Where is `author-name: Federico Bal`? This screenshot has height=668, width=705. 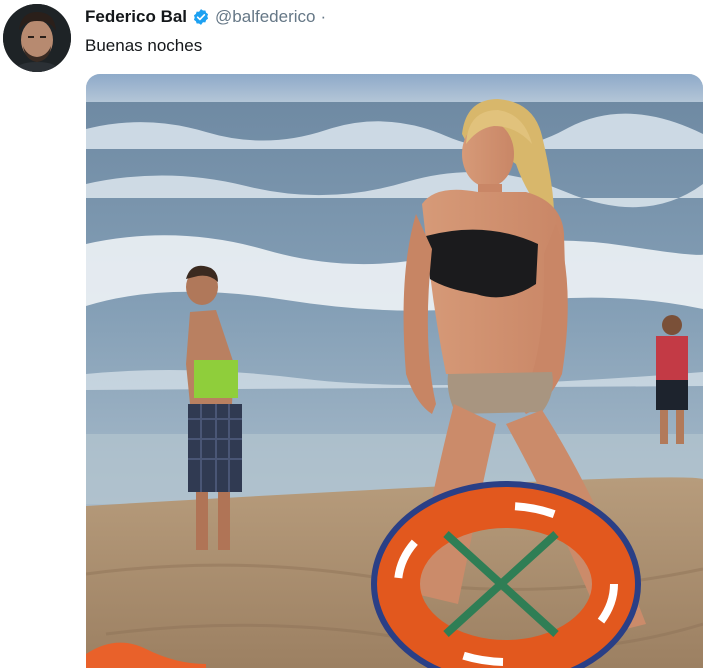 author-name: Federico Bal is located at coordinates (136, 17).